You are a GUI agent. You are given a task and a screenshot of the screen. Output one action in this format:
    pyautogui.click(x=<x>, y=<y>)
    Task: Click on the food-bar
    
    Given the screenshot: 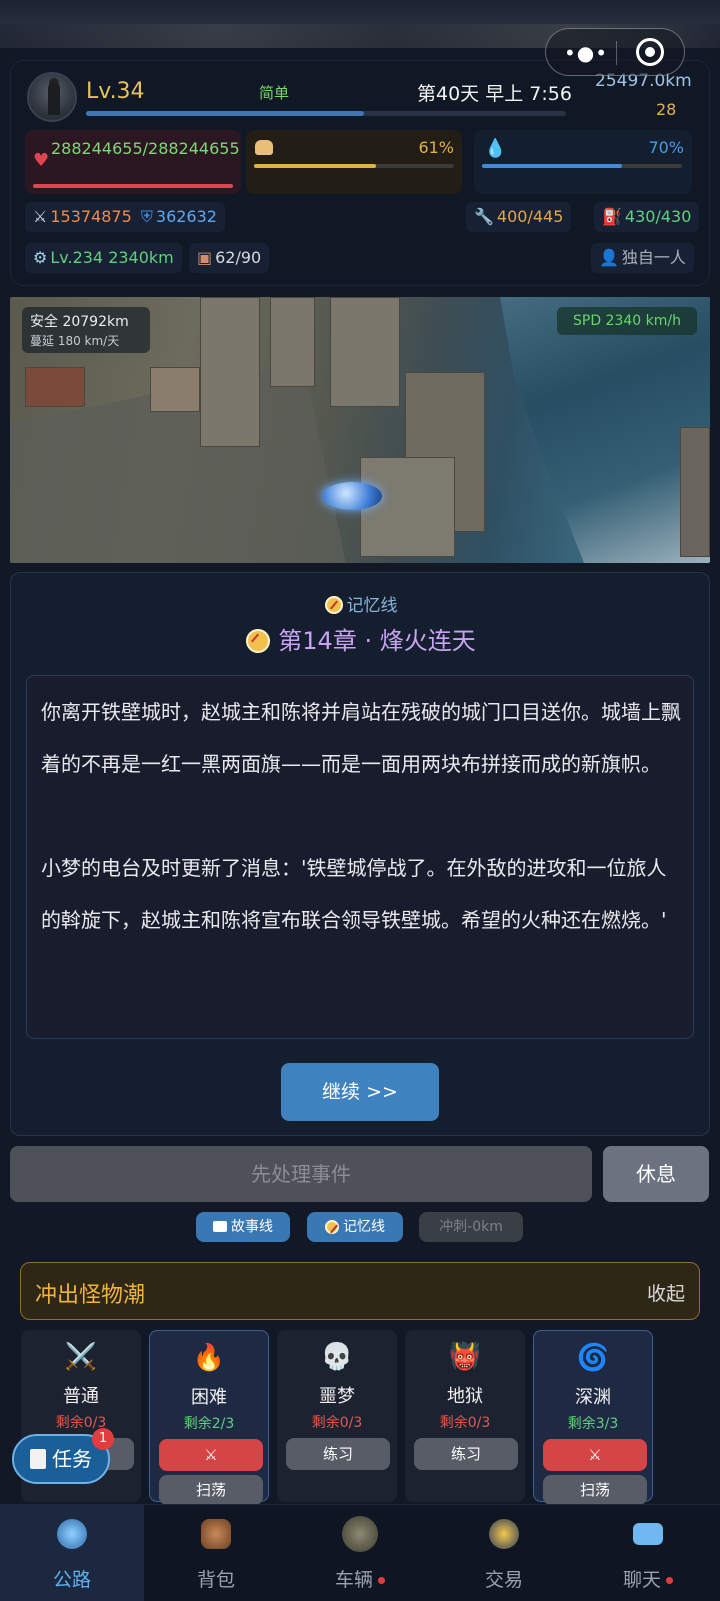 What is the action you would take?
    pyautogui.click(x=354, y=166)
    